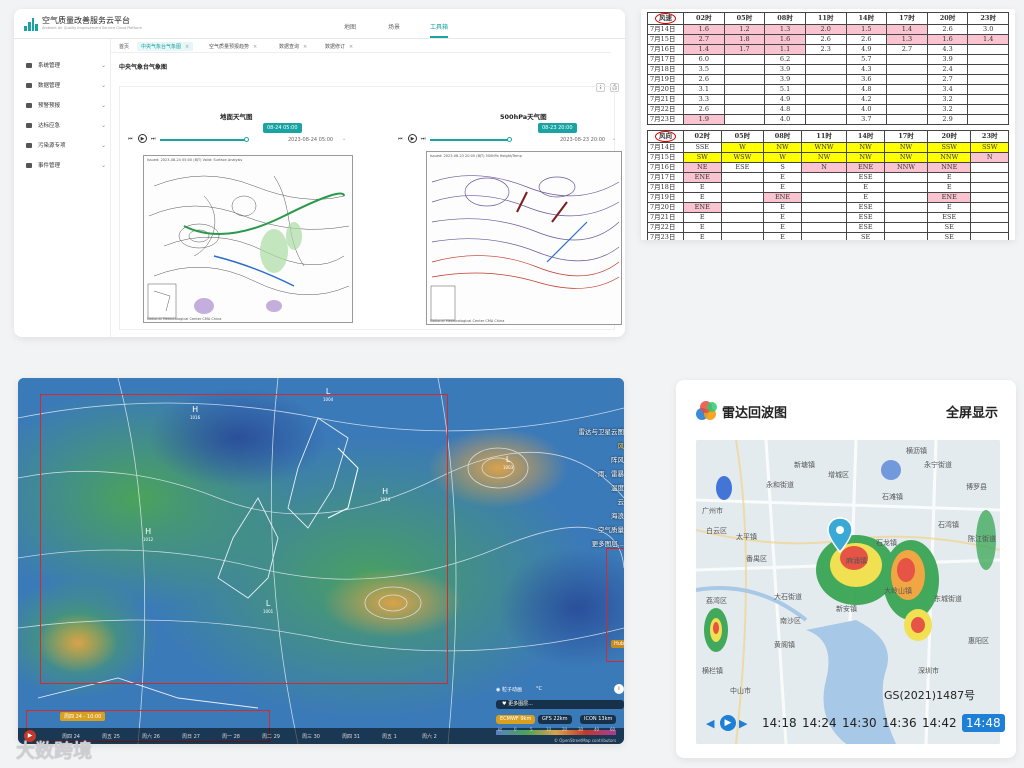 This screenshot has width=1024, height=768. I want to click on radar-time-1442: 14:42, so click(939, 723).